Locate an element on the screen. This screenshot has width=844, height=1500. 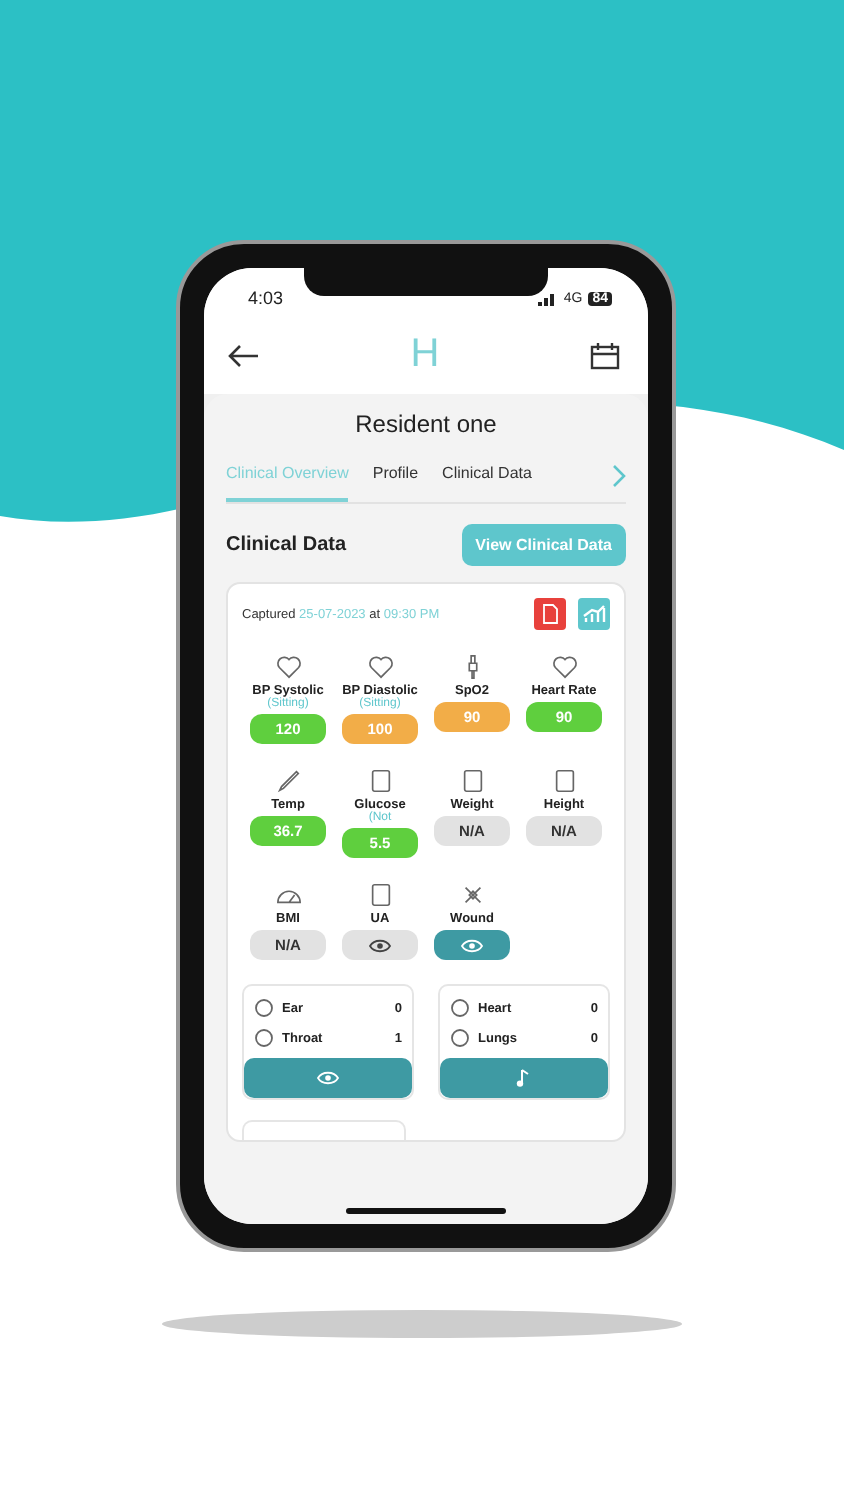
play-audio-button is located at coordinates (524, 1078).